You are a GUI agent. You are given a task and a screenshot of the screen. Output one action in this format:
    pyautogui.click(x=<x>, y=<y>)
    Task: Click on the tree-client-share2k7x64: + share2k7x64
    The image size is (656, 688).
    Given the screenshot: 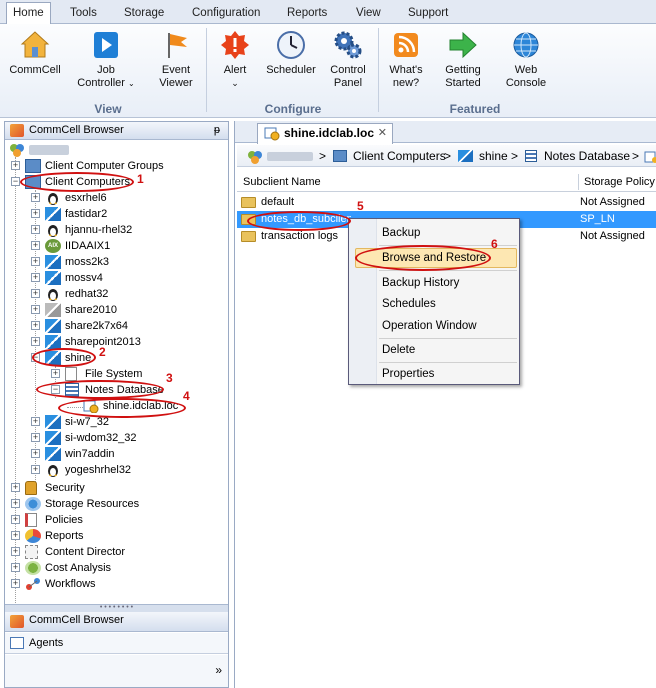 What is the action you would take?
    pyautogui.click(x=121, y=326)
    